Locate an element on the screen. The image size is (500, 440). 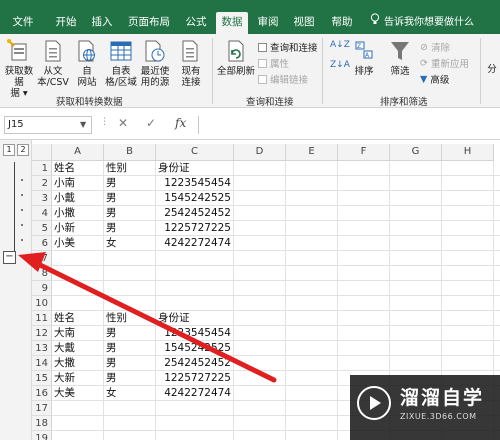
row-header-4: 4 is located at coordinates (42, 213).